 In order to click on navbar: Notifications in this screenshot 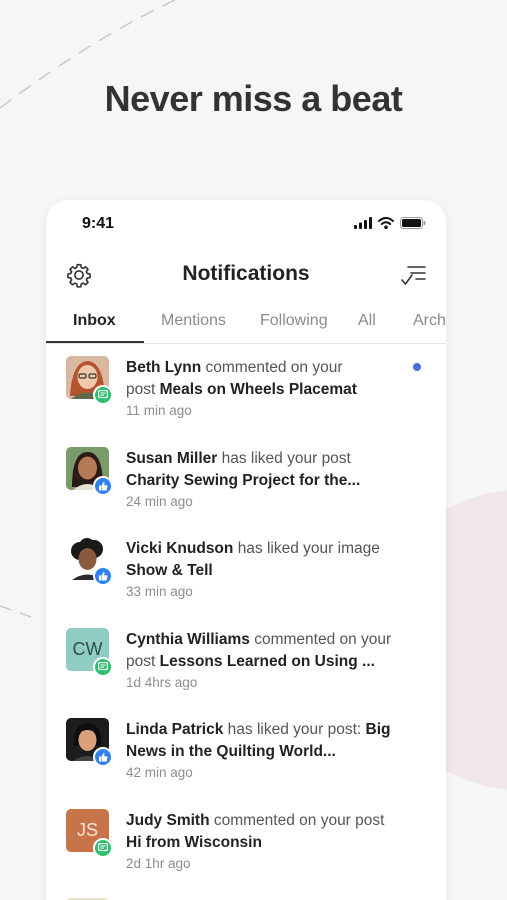, I will do `click(246, 275)`.